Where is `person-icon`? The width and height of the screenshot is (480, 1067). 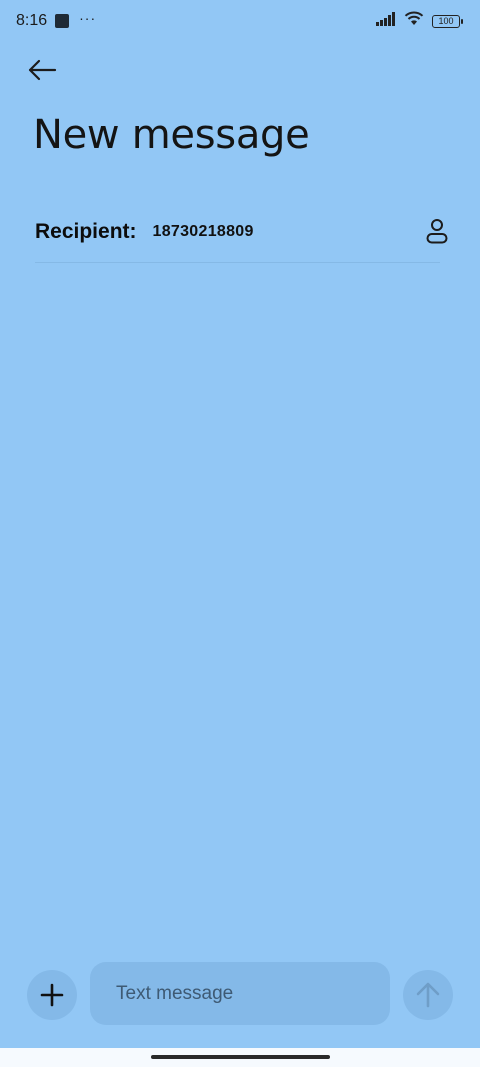 person-icon is located at coordinates (437, 231).